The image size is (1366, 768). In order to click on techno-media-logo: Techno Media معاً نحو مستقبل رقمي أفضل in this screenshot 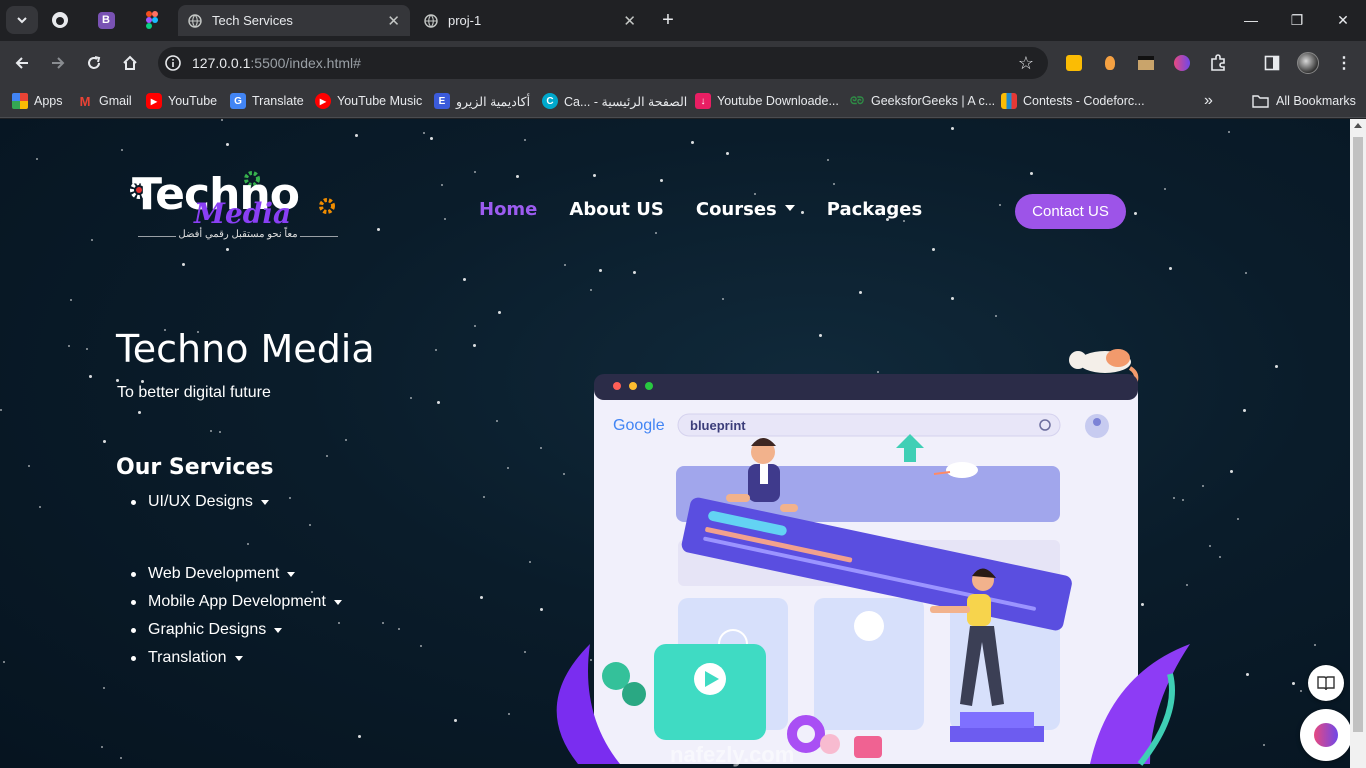, I will do `click(235, 209)`.